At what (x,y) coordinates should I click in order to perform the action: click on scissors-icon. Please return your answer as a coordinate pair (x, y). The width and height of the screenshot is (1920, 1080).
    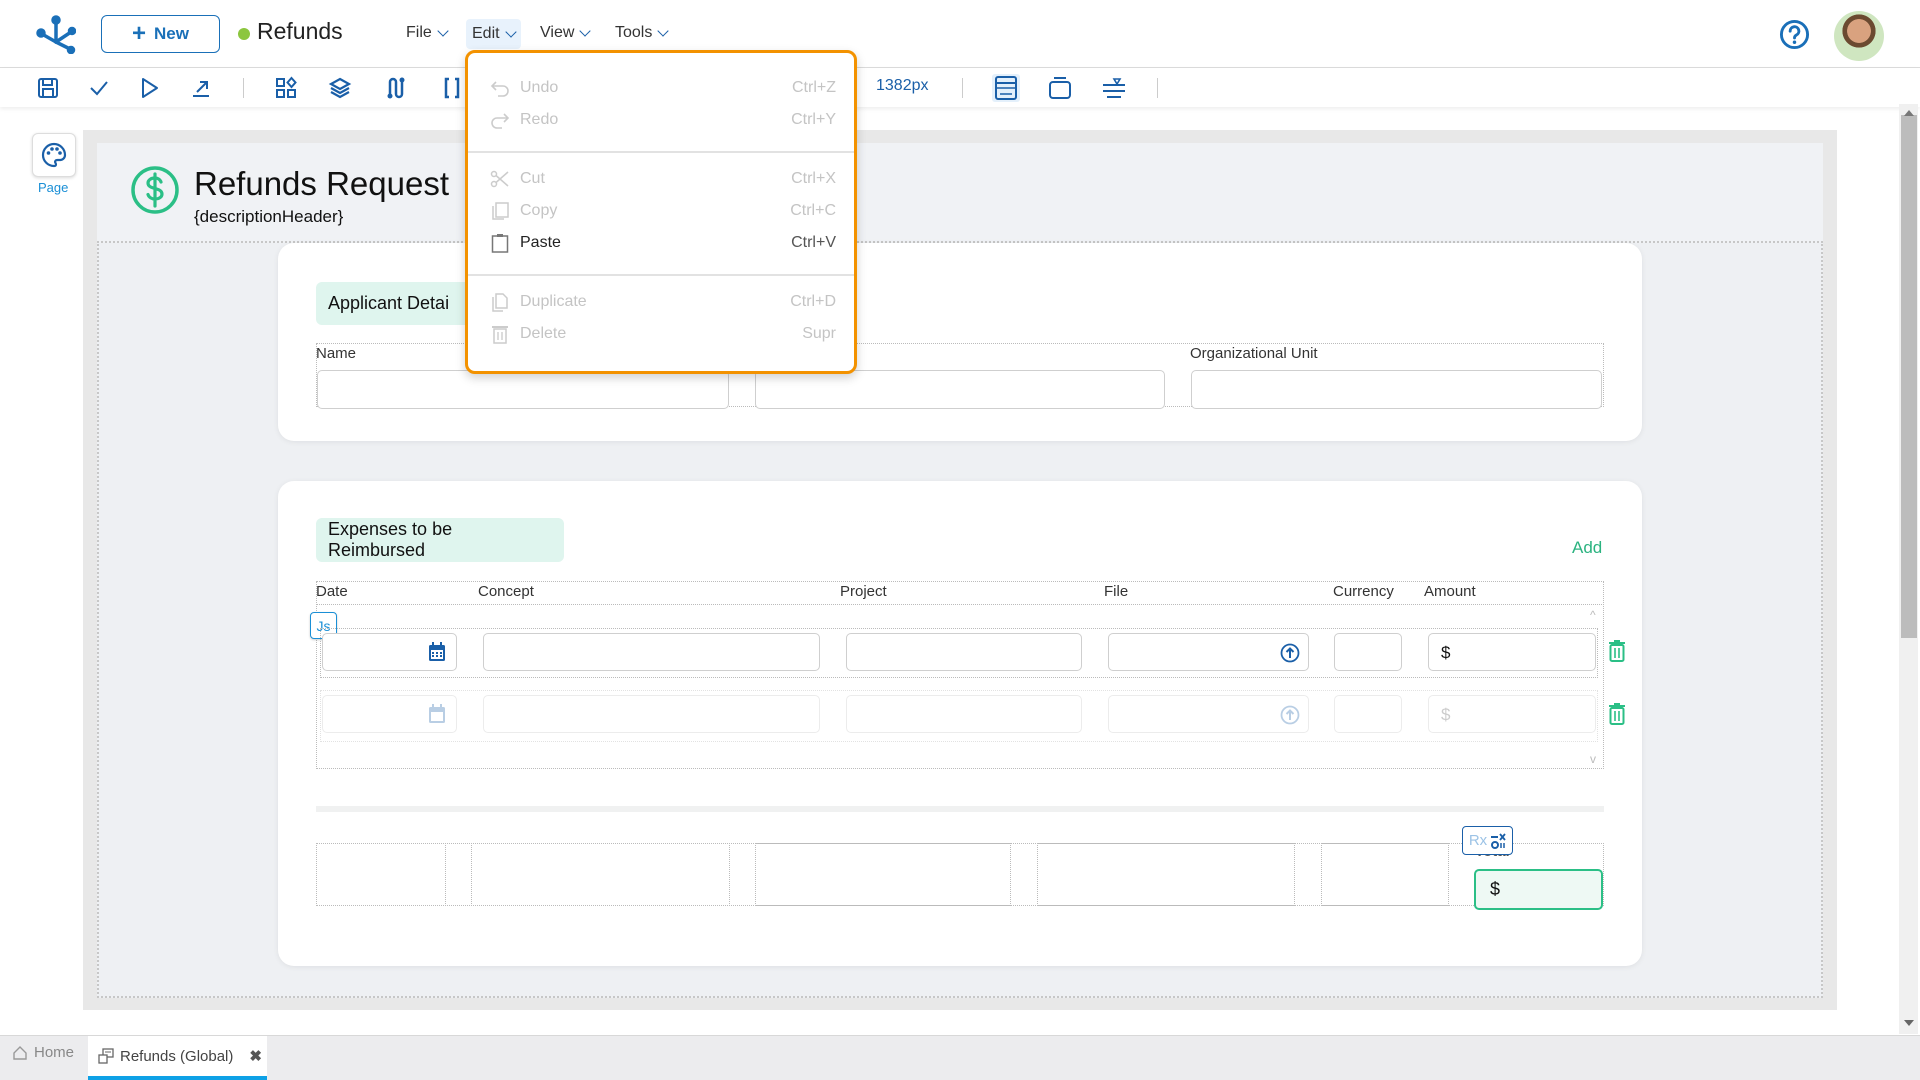
    Looking at the image, I should click on (499, 179).